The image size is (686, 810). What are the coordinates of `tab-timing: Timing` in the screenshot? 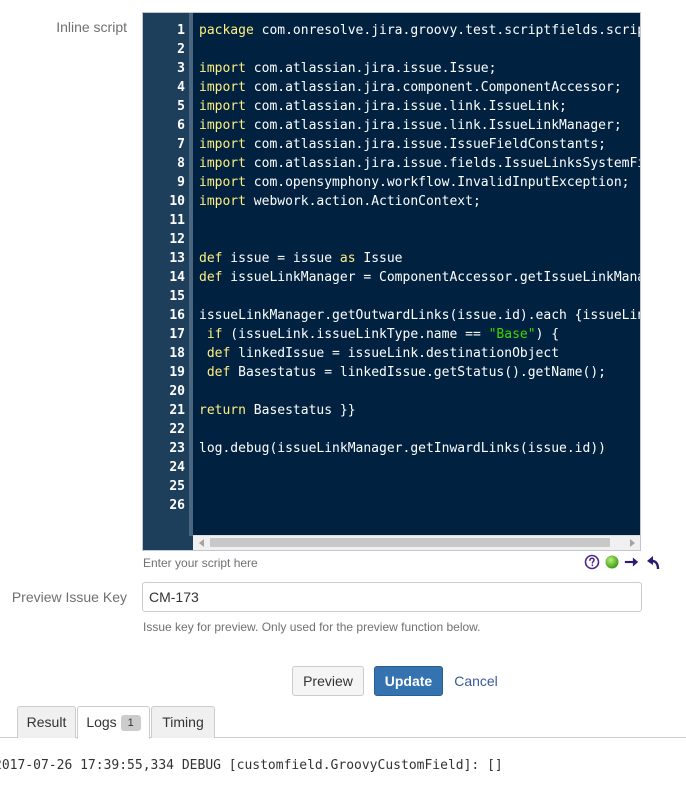 It's located at (183, 722).